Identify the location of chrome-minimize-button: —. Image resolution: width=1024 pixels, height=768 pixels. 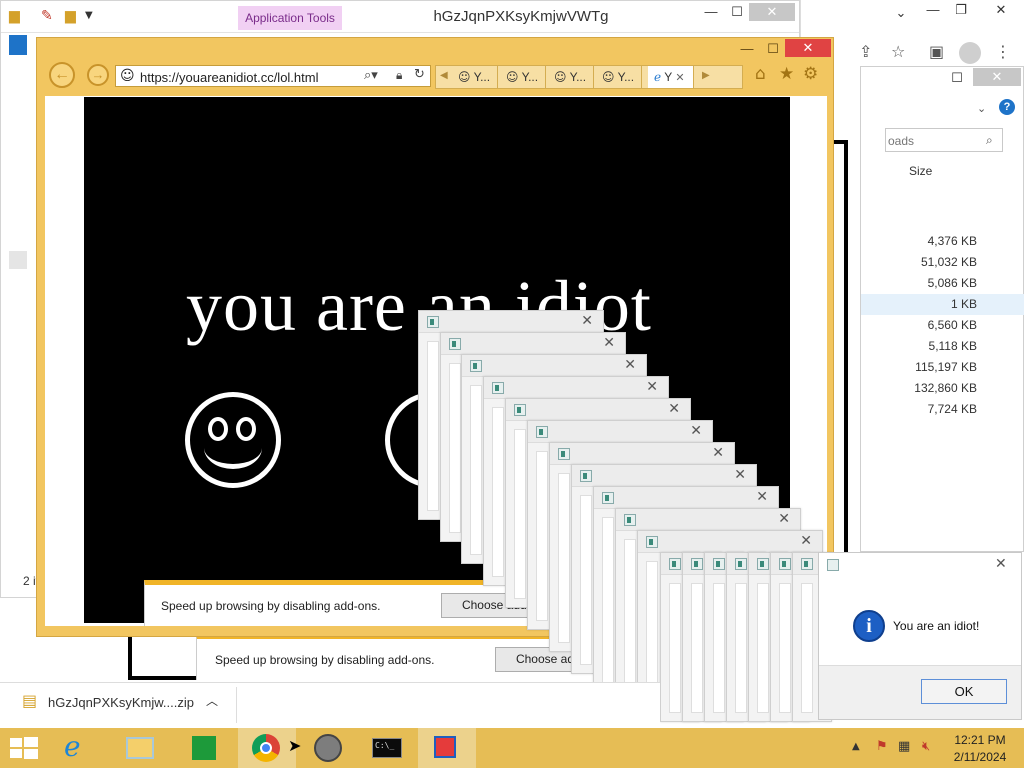
(933, 10).